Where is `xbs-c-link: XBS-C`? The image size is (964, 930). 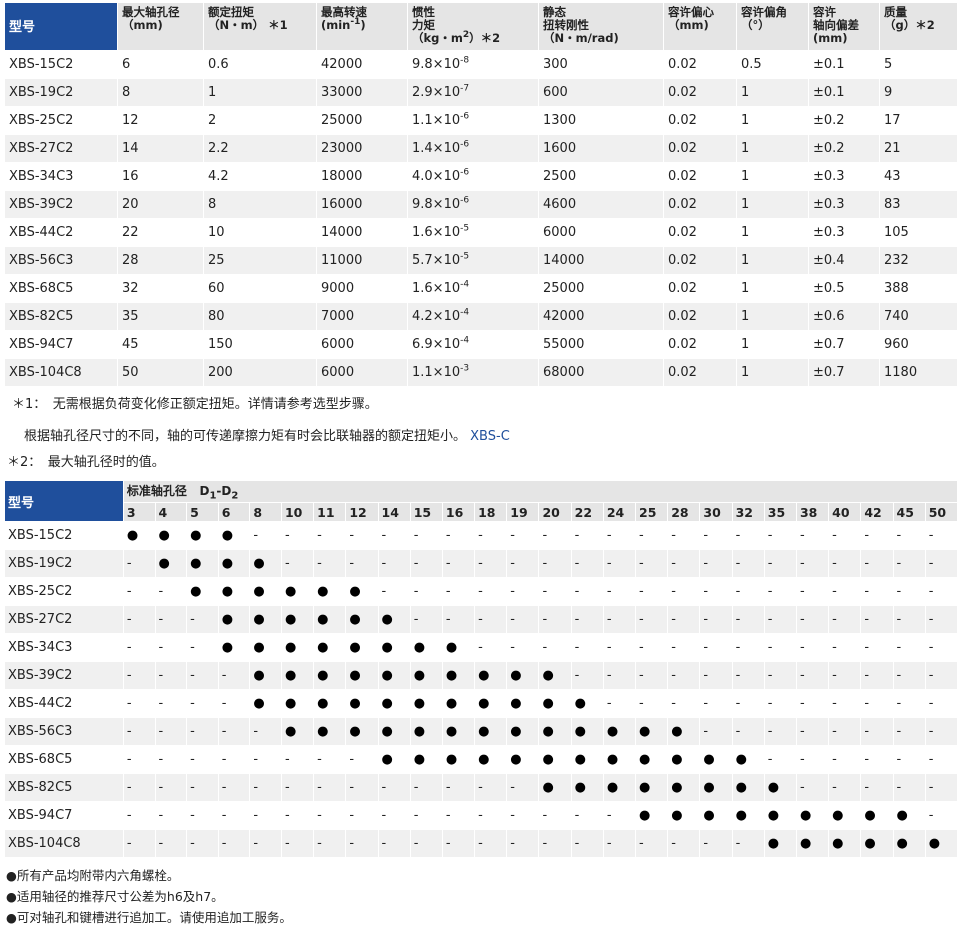 xbs-c-link: XBS-C is located at coordinates (490, 436).